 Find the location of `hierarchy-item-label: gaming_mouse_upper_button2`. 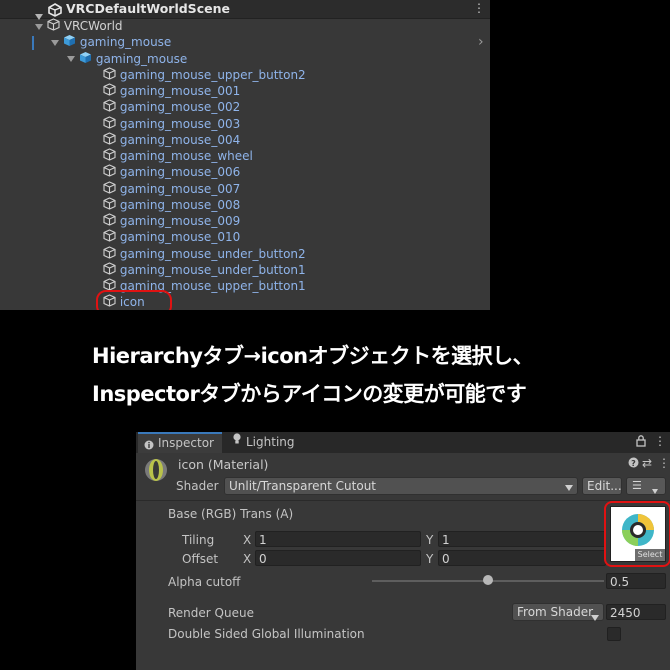

hierarchy-item-label: gaming_mouse_upper_button2 is located at coordinates (212, 74).